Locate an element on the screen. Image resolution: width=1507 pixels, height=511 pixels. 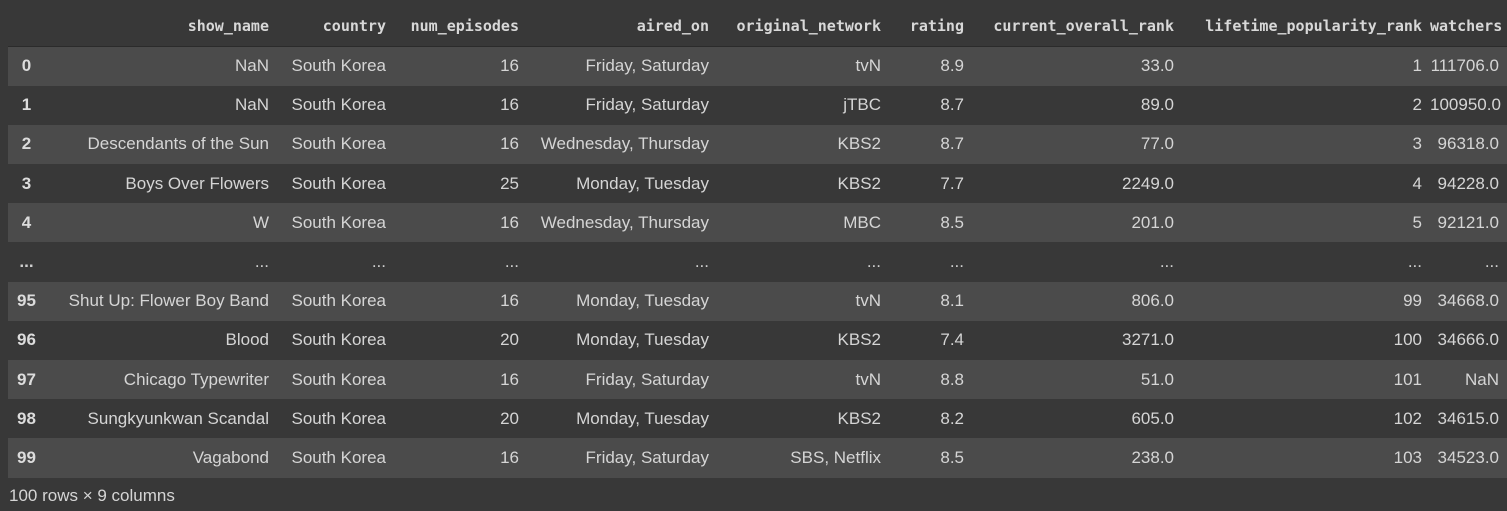
cell-current-overall-rank: 3271.0 is located at coordinates (1148, 340).